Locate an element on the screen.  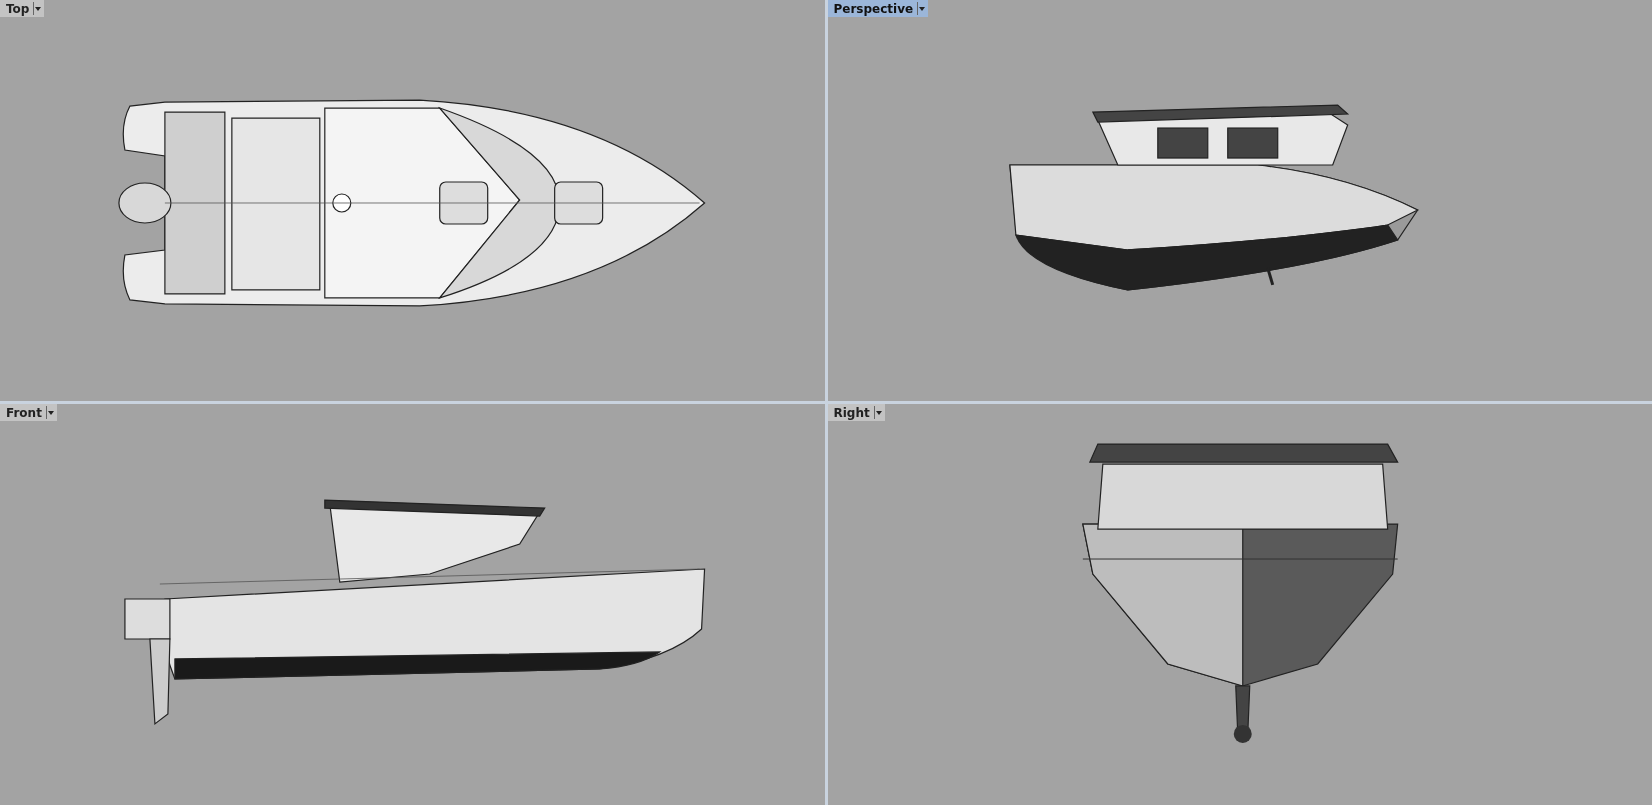
viewport-title-tab: Front is located at coordinates (28, 412).